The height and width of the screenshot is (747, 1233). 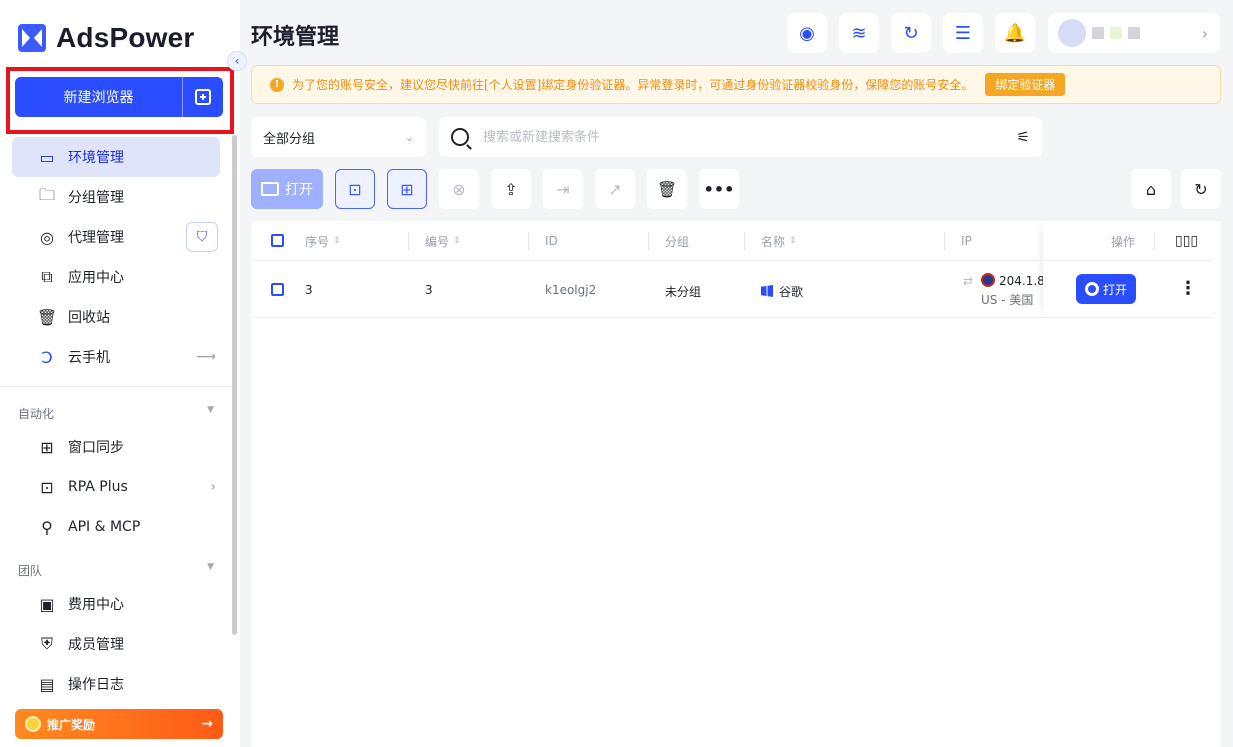 What do you see at coordinates (911, 33) in the screenshot?
I see `sync-button: ↻` at bounding box center [911, 33].